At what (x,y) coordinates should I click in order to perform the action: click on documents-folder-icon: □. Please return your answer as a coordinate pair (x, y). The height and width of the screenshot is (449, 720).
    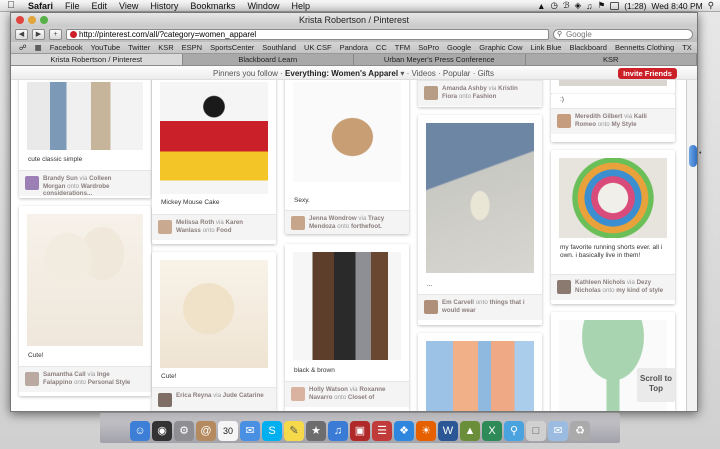
    Looking at the image, I should click on (536, 431).